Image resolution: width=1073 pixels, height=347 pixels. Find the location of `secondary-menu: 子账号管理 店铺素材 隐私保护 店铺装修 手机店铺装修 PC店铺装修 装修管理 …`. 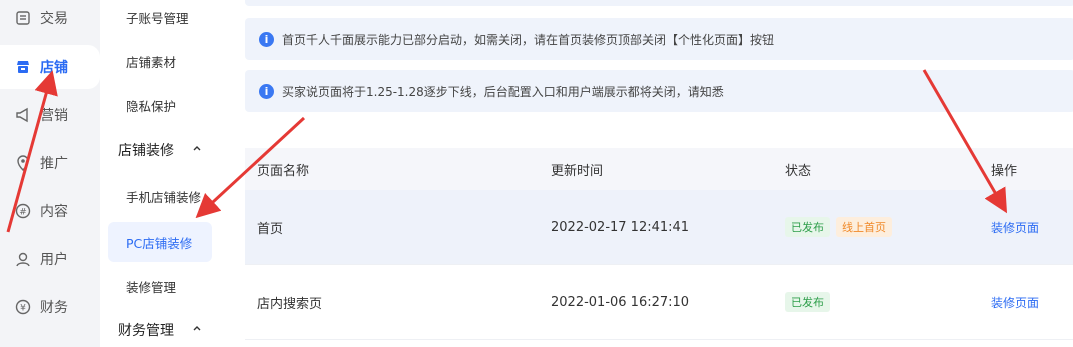

secondary-menu: 子账号管理 店铺素材 隐私保护 店铺装修 手机店铺装修 PC店铺装修 装修管理 … is located at coordinates (161, 173).